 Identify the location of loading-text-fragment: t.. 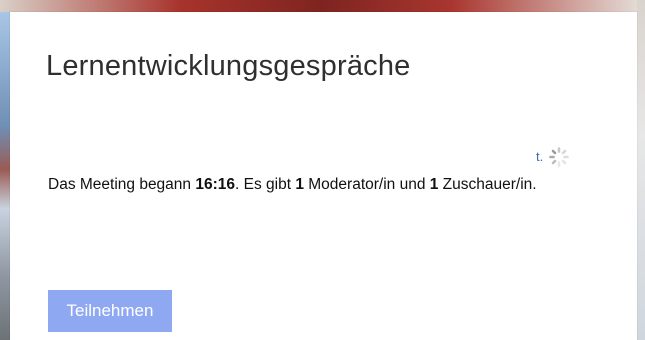
(540, 156).